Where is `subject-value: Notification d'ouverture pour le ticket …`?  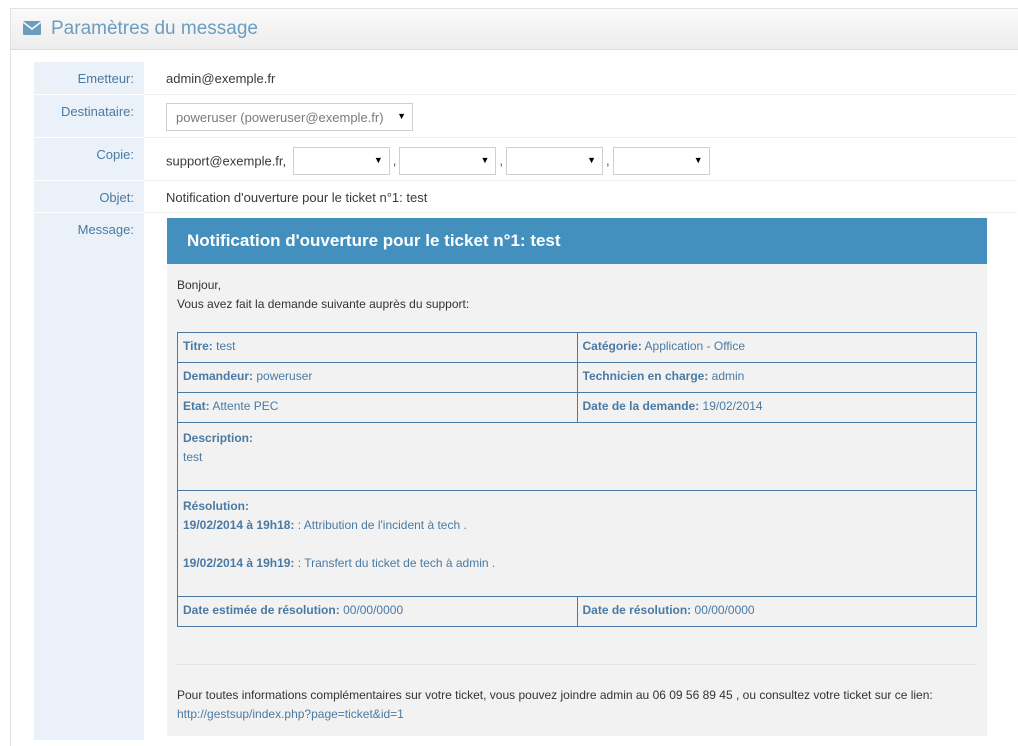
subject-value: Notification d'ouverture pour le ticket … is located at coordinates (297, 197).